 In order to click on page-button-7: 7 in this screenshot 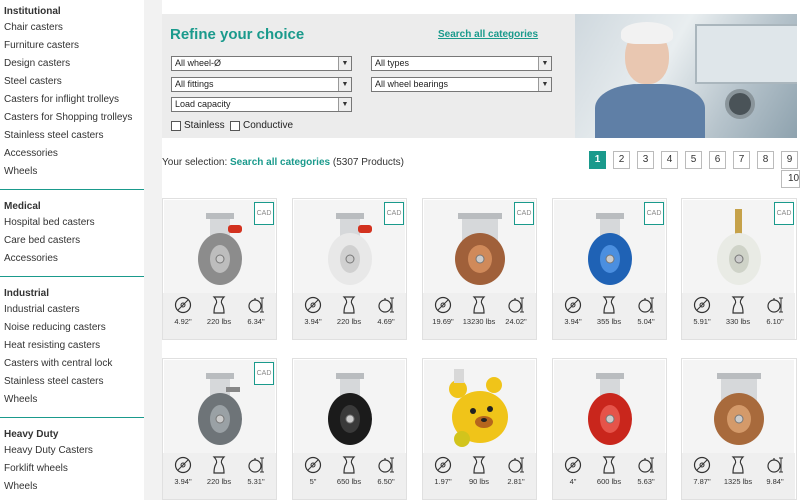, I will do `click(741, 160)`.